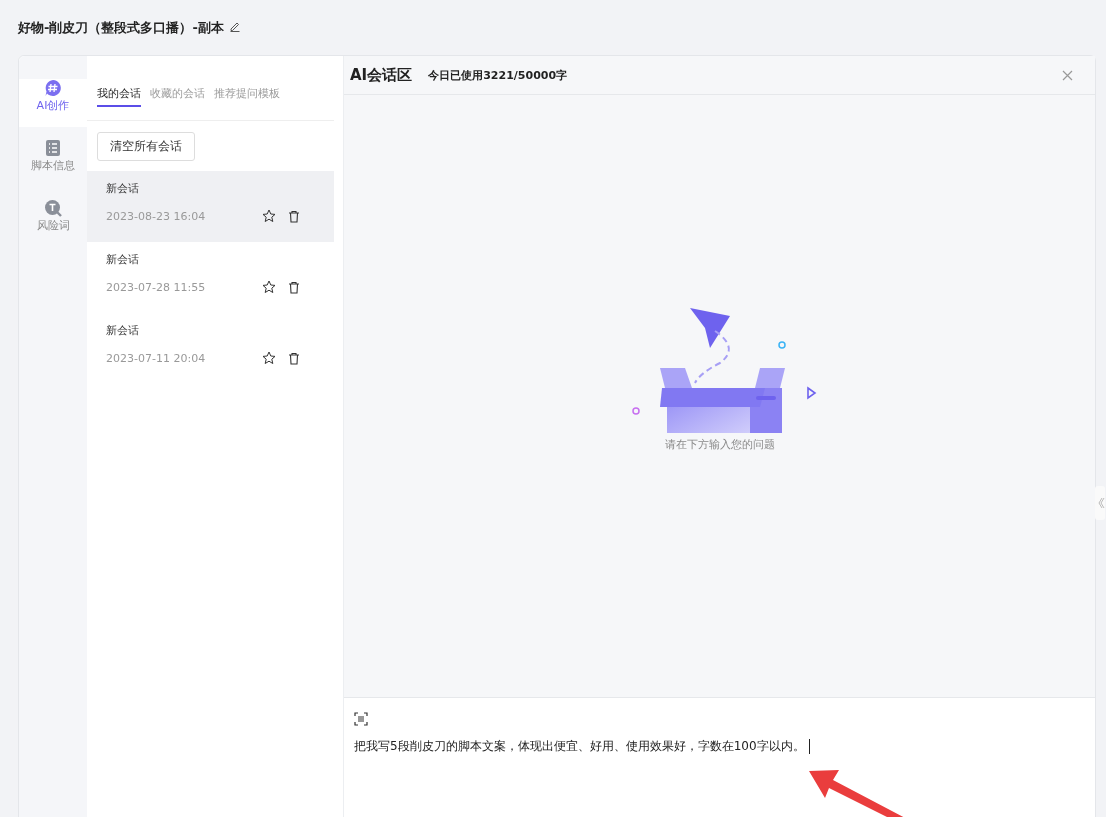 This screenshot has height=817, width=1106. I want to click on page-title: 好物-削皮刀（整段式多口播）-副本, so click(121, 27).